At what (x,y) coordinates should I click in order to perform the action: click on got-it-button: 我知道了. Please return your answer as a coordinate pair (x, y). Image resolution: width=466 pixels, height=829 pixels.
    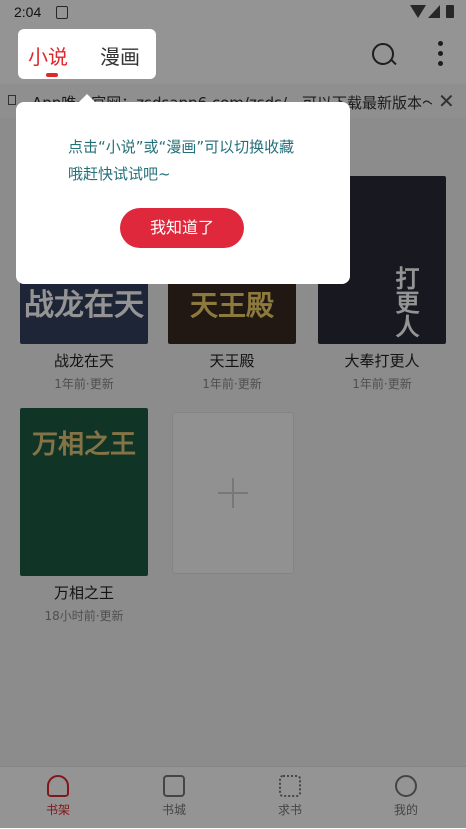
    Looking at the image, I should click on (182, 228).